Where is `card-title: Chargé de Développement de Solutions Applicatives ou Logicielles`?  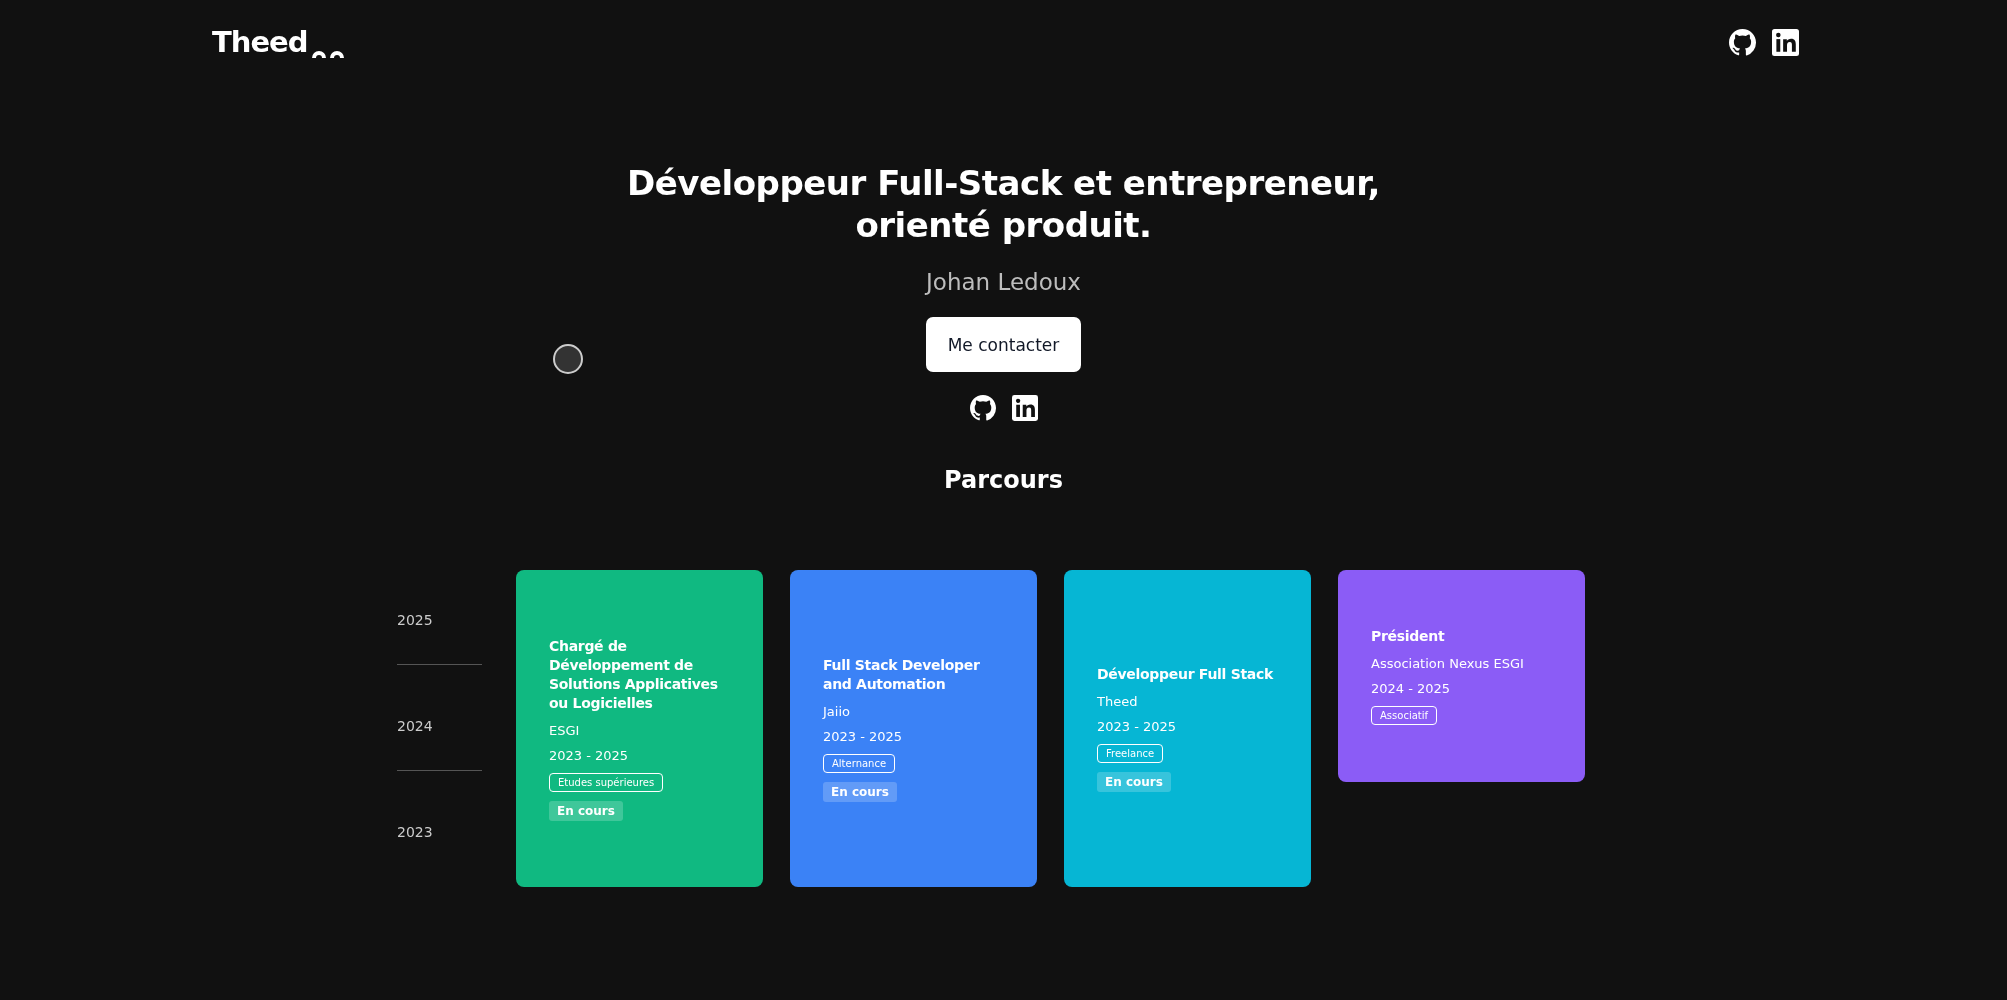 card-title: Chargé de Développement de Solutions Applicatives ou Logicielles is located at coordinates (634, 674).